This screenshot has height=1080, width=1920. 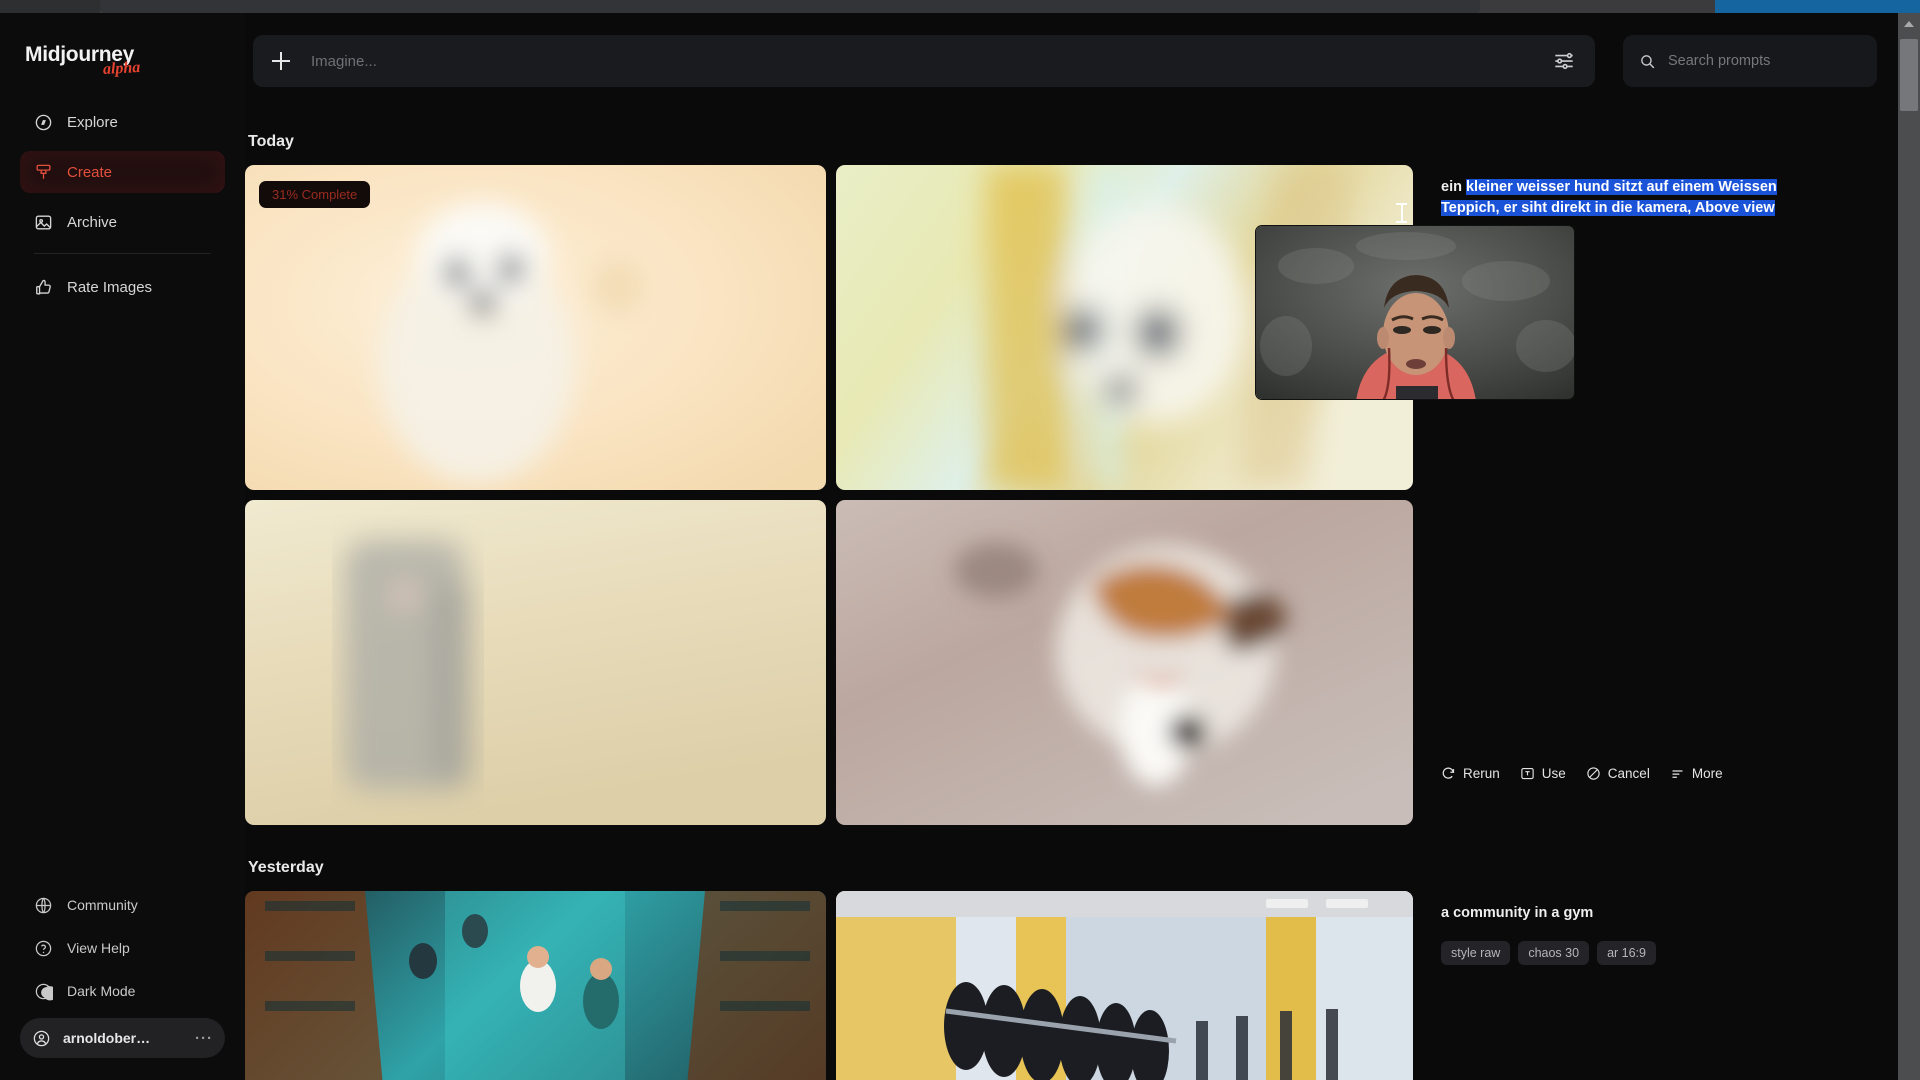 What do you see at coordinates (1476, 953) in the screenshot?
I see `tag-style-raw: style raw` at bounding box center [1476, 953].